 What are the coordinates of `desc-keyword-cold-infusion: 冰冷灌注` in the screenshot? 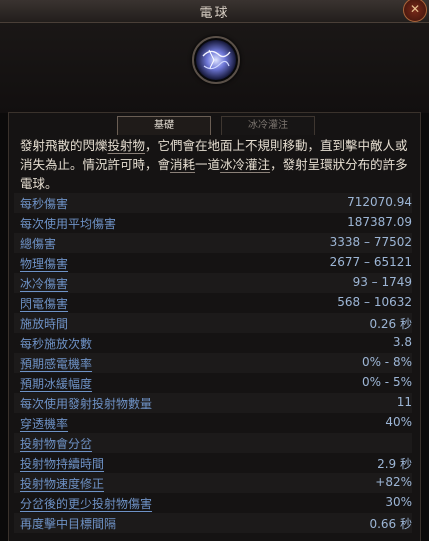 It's located at (245, 164).